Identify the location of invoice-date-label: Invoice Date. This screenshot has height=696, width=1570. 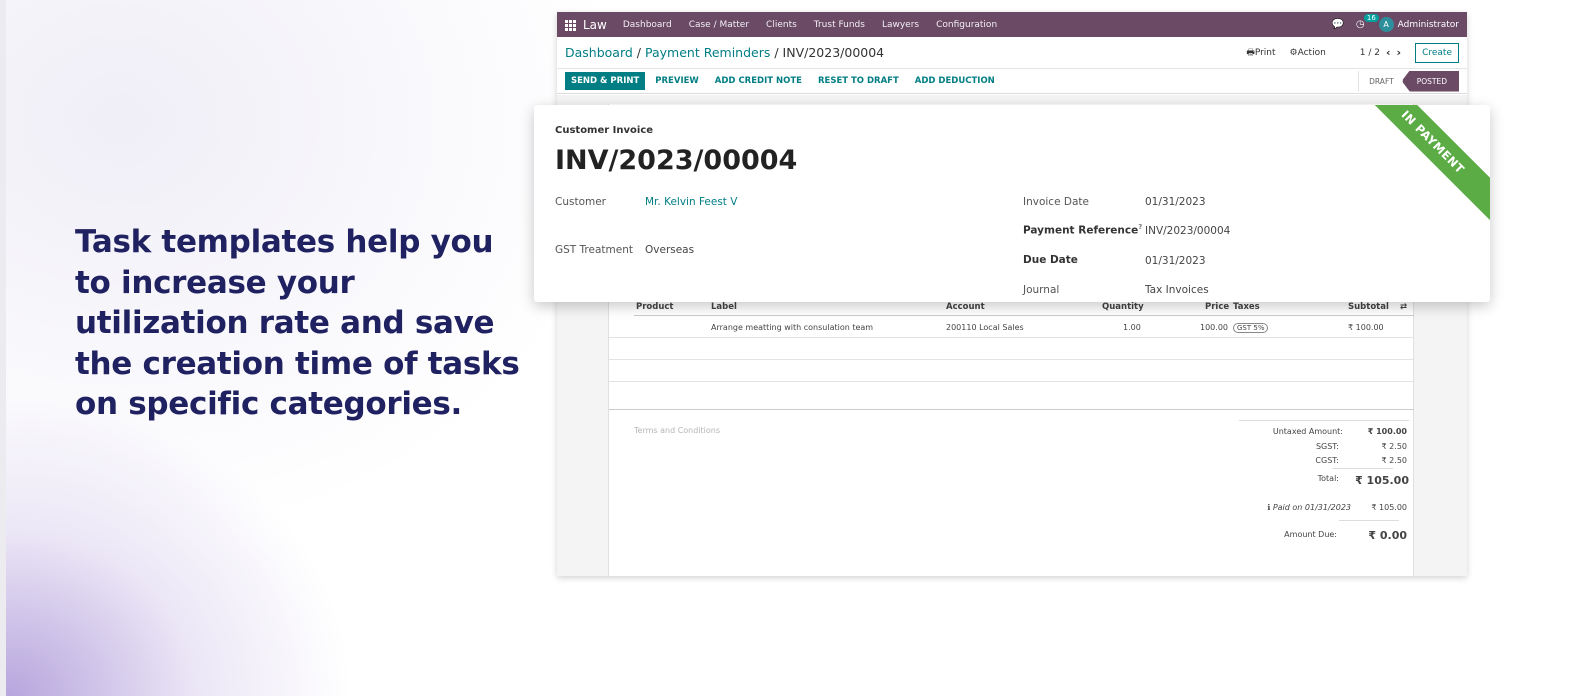
(1056, 202).